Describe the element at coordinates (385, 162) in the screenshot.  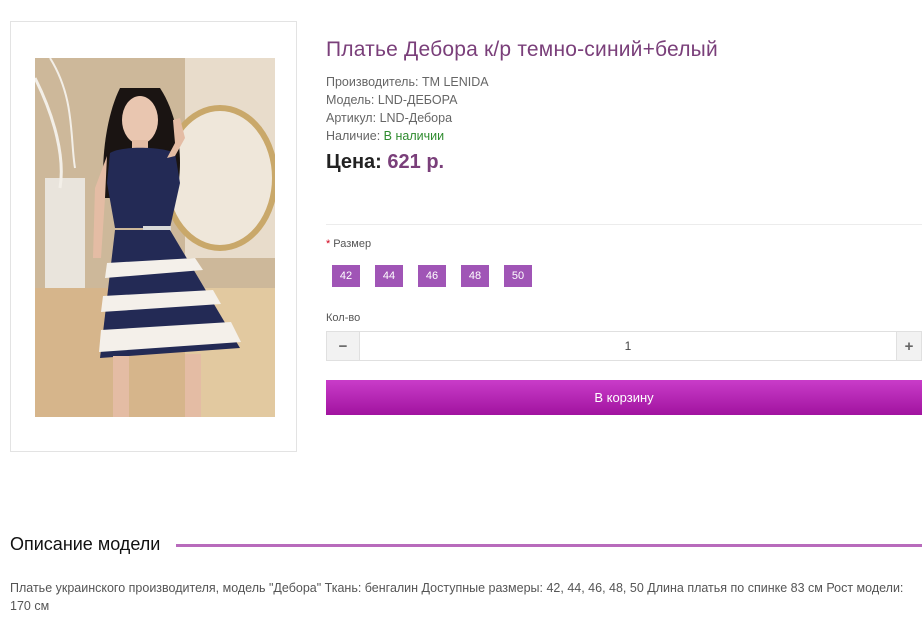
I see `price-row: Цена: 621 р.` at that location.